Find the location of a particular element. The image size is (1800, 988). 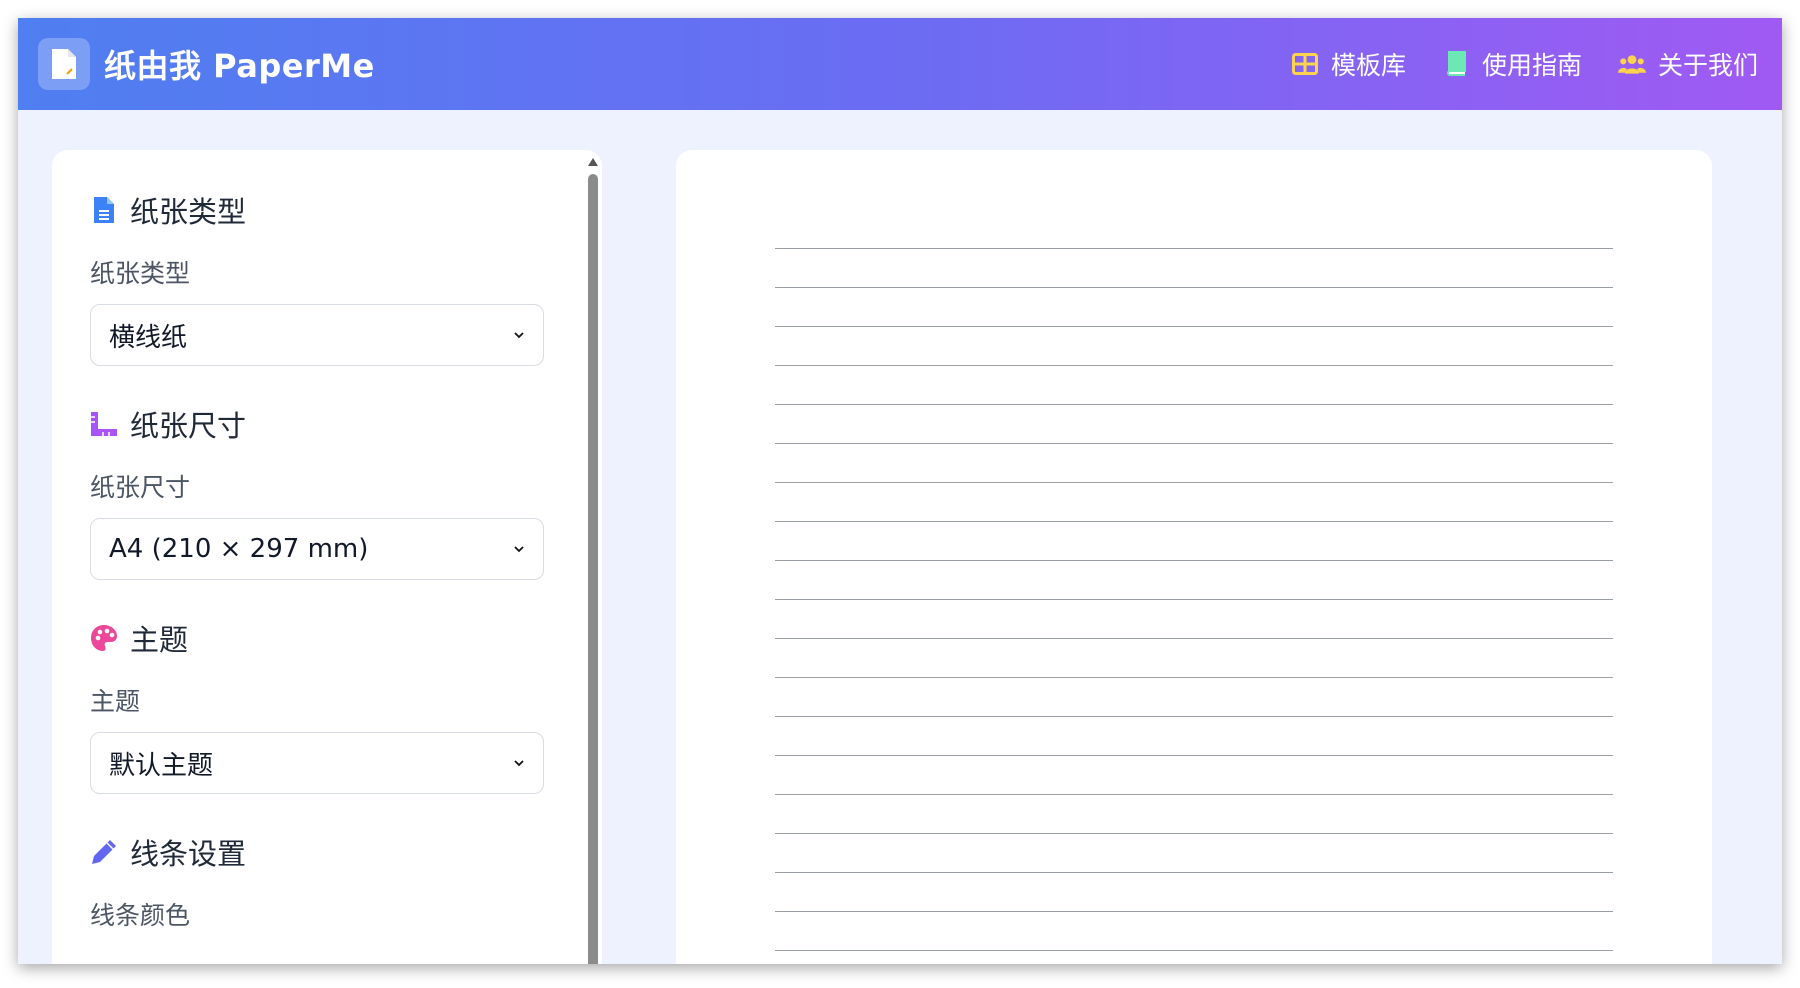

field-label: 线条颜色 is located at coordinates (140, 915).